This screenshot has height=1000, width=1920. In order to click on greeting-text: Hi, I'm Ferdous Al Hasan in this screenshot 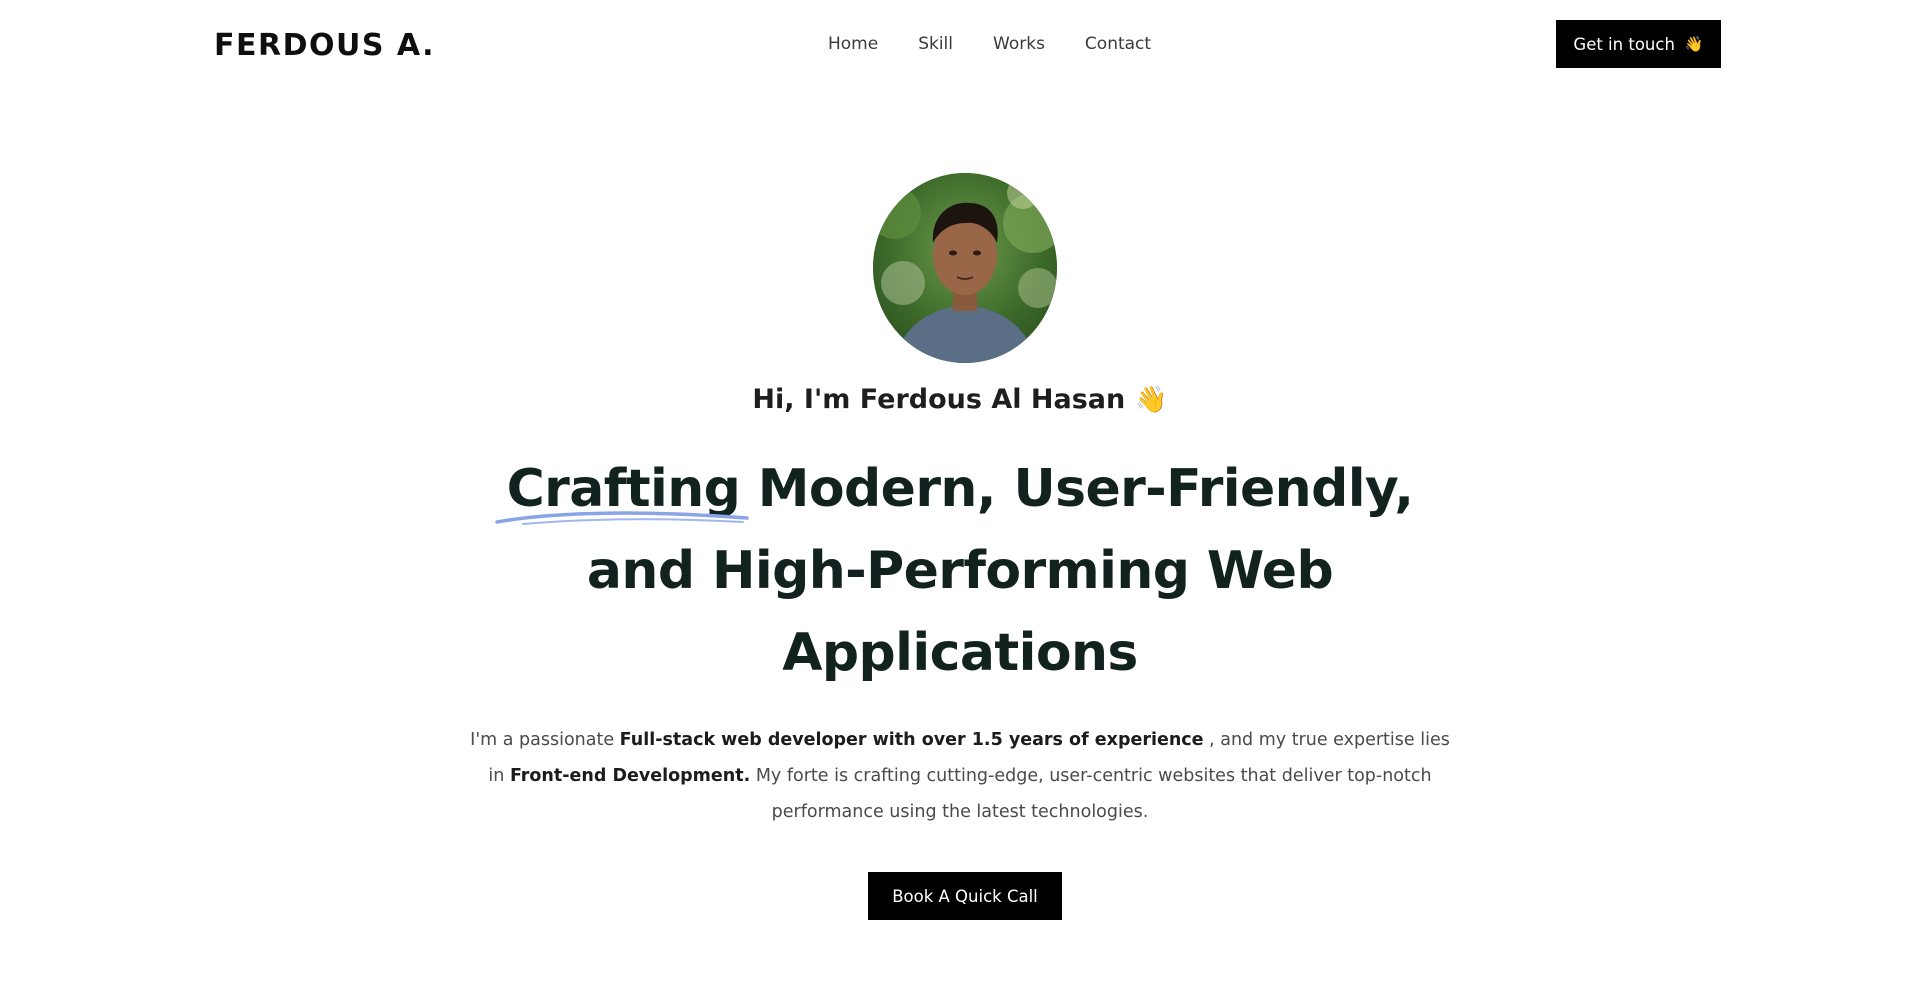, I will do `click(939, 399)`.